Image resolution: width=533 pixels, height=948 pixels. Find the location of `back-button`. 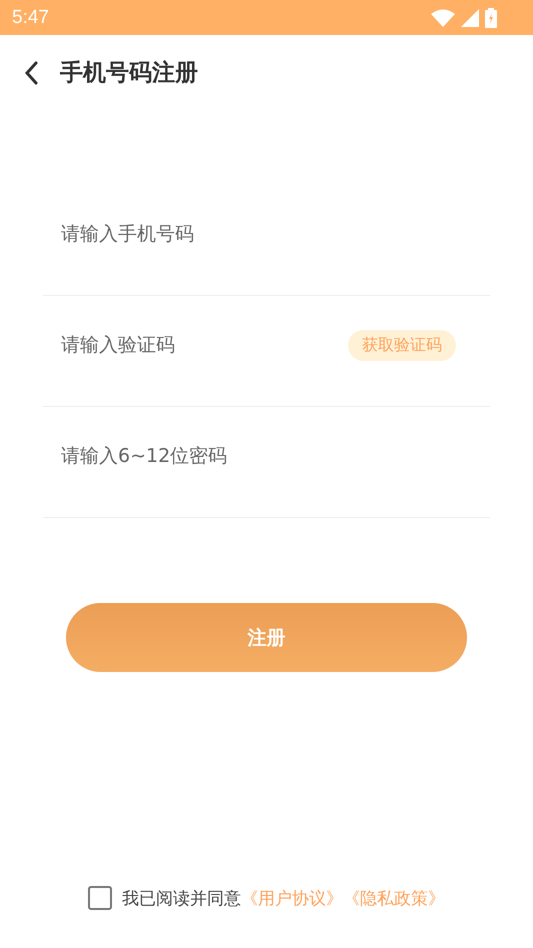

back-button is located at coordinates (31, 72).